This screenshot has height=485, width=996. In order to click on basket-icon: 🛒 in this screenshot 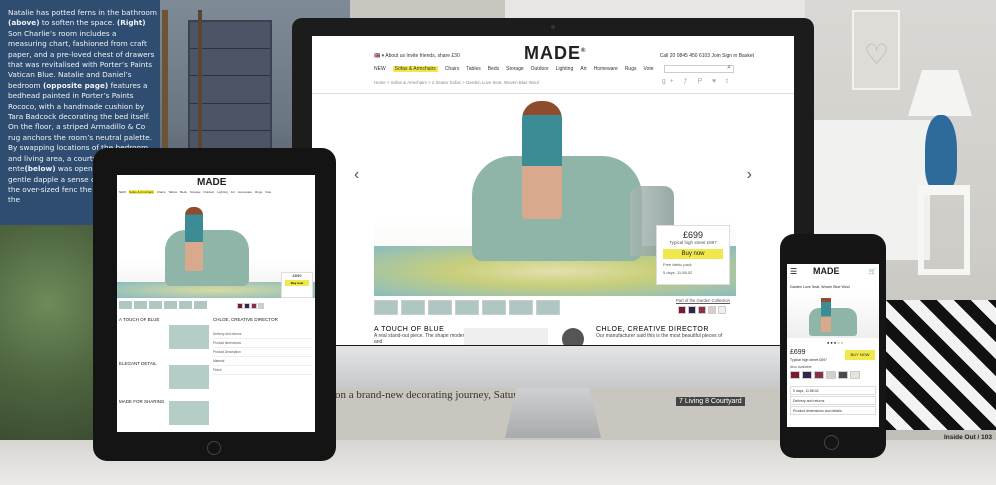, I will do `click(872, 271)`.